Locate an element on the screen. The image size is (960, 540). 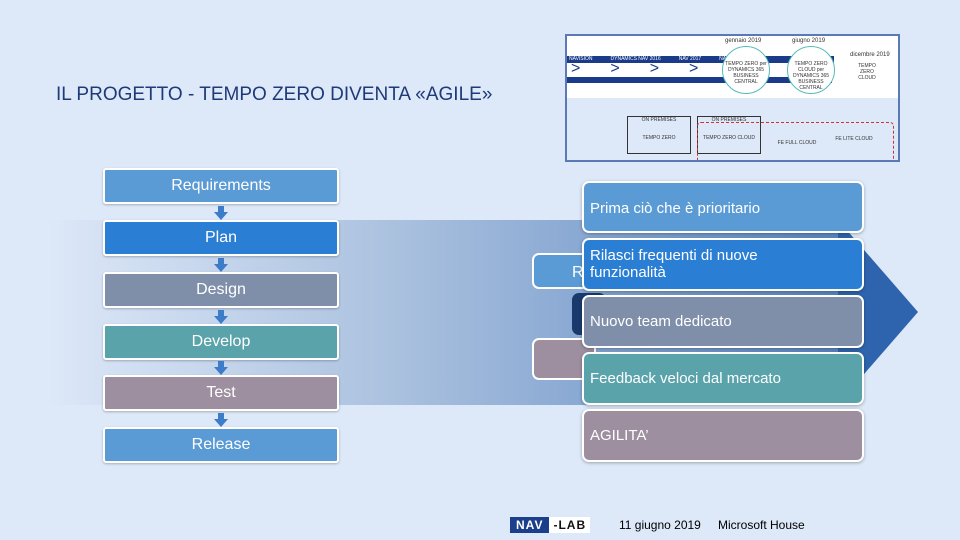
agile-point-label: Feedback veloci dal mercato is located at coordinates (685, 378).